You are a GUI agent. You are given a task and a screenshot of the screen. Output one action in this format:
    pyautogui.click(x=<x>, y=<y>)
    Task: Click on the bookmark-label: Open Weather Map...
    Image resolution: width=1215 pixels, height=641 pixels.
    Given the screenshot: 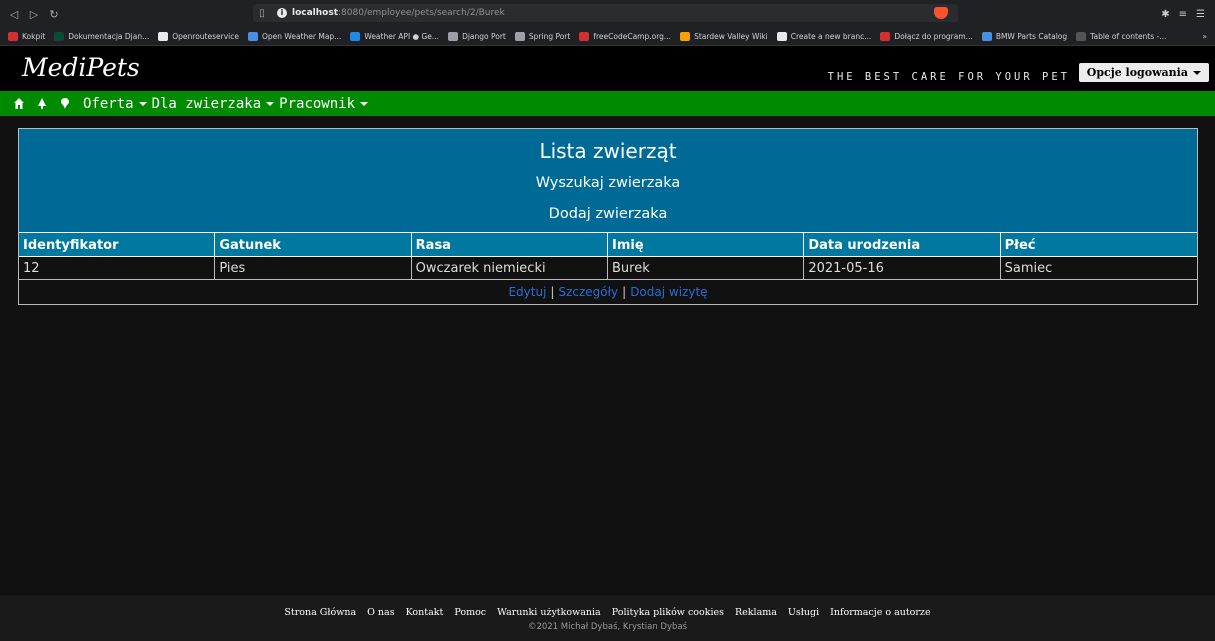 What is the action you would take?
    pyautogui.click(x=301, y=36)
    